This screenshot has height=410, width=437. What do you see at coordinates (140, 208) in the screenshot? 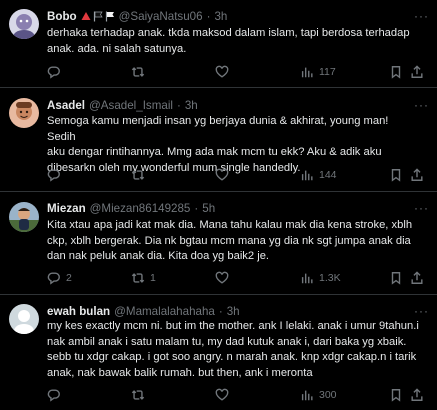
I see `handle: @Miezan86149285` at bounding box center [140, 208].